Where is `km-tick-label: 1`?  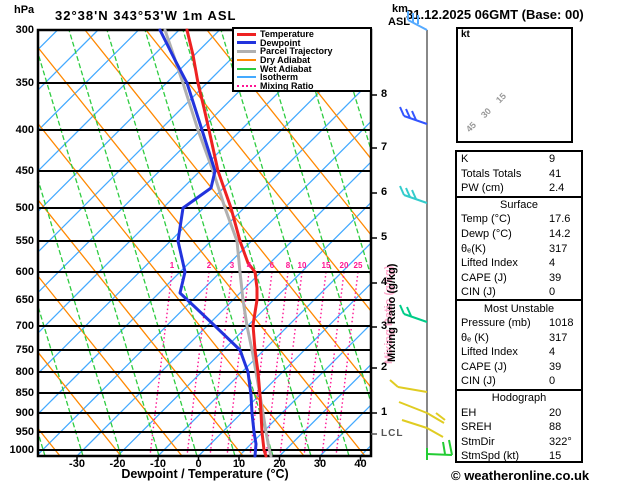 km-tick-label: 1 is located at coordinates (384, 412).